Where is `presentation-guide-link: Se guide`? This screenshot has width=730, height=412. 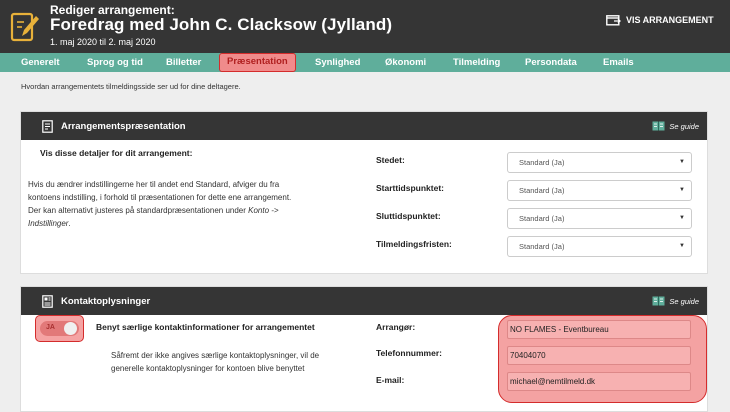
presentation-guide-link: Se guide is located at coordinates (675, 126).